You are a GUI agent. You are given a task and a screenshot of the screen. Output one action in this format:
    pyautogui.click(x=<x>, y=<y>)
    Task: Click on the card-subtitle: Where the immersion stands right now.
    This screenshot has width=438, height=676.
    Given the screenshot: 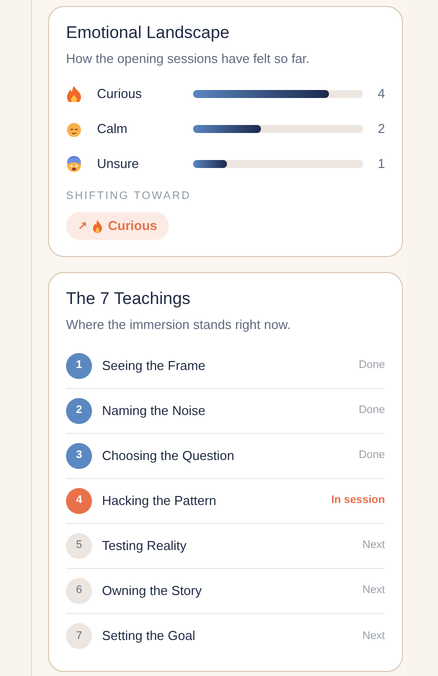 What is the action you would take?
    pyautogui.click(x=179, y=325)
    